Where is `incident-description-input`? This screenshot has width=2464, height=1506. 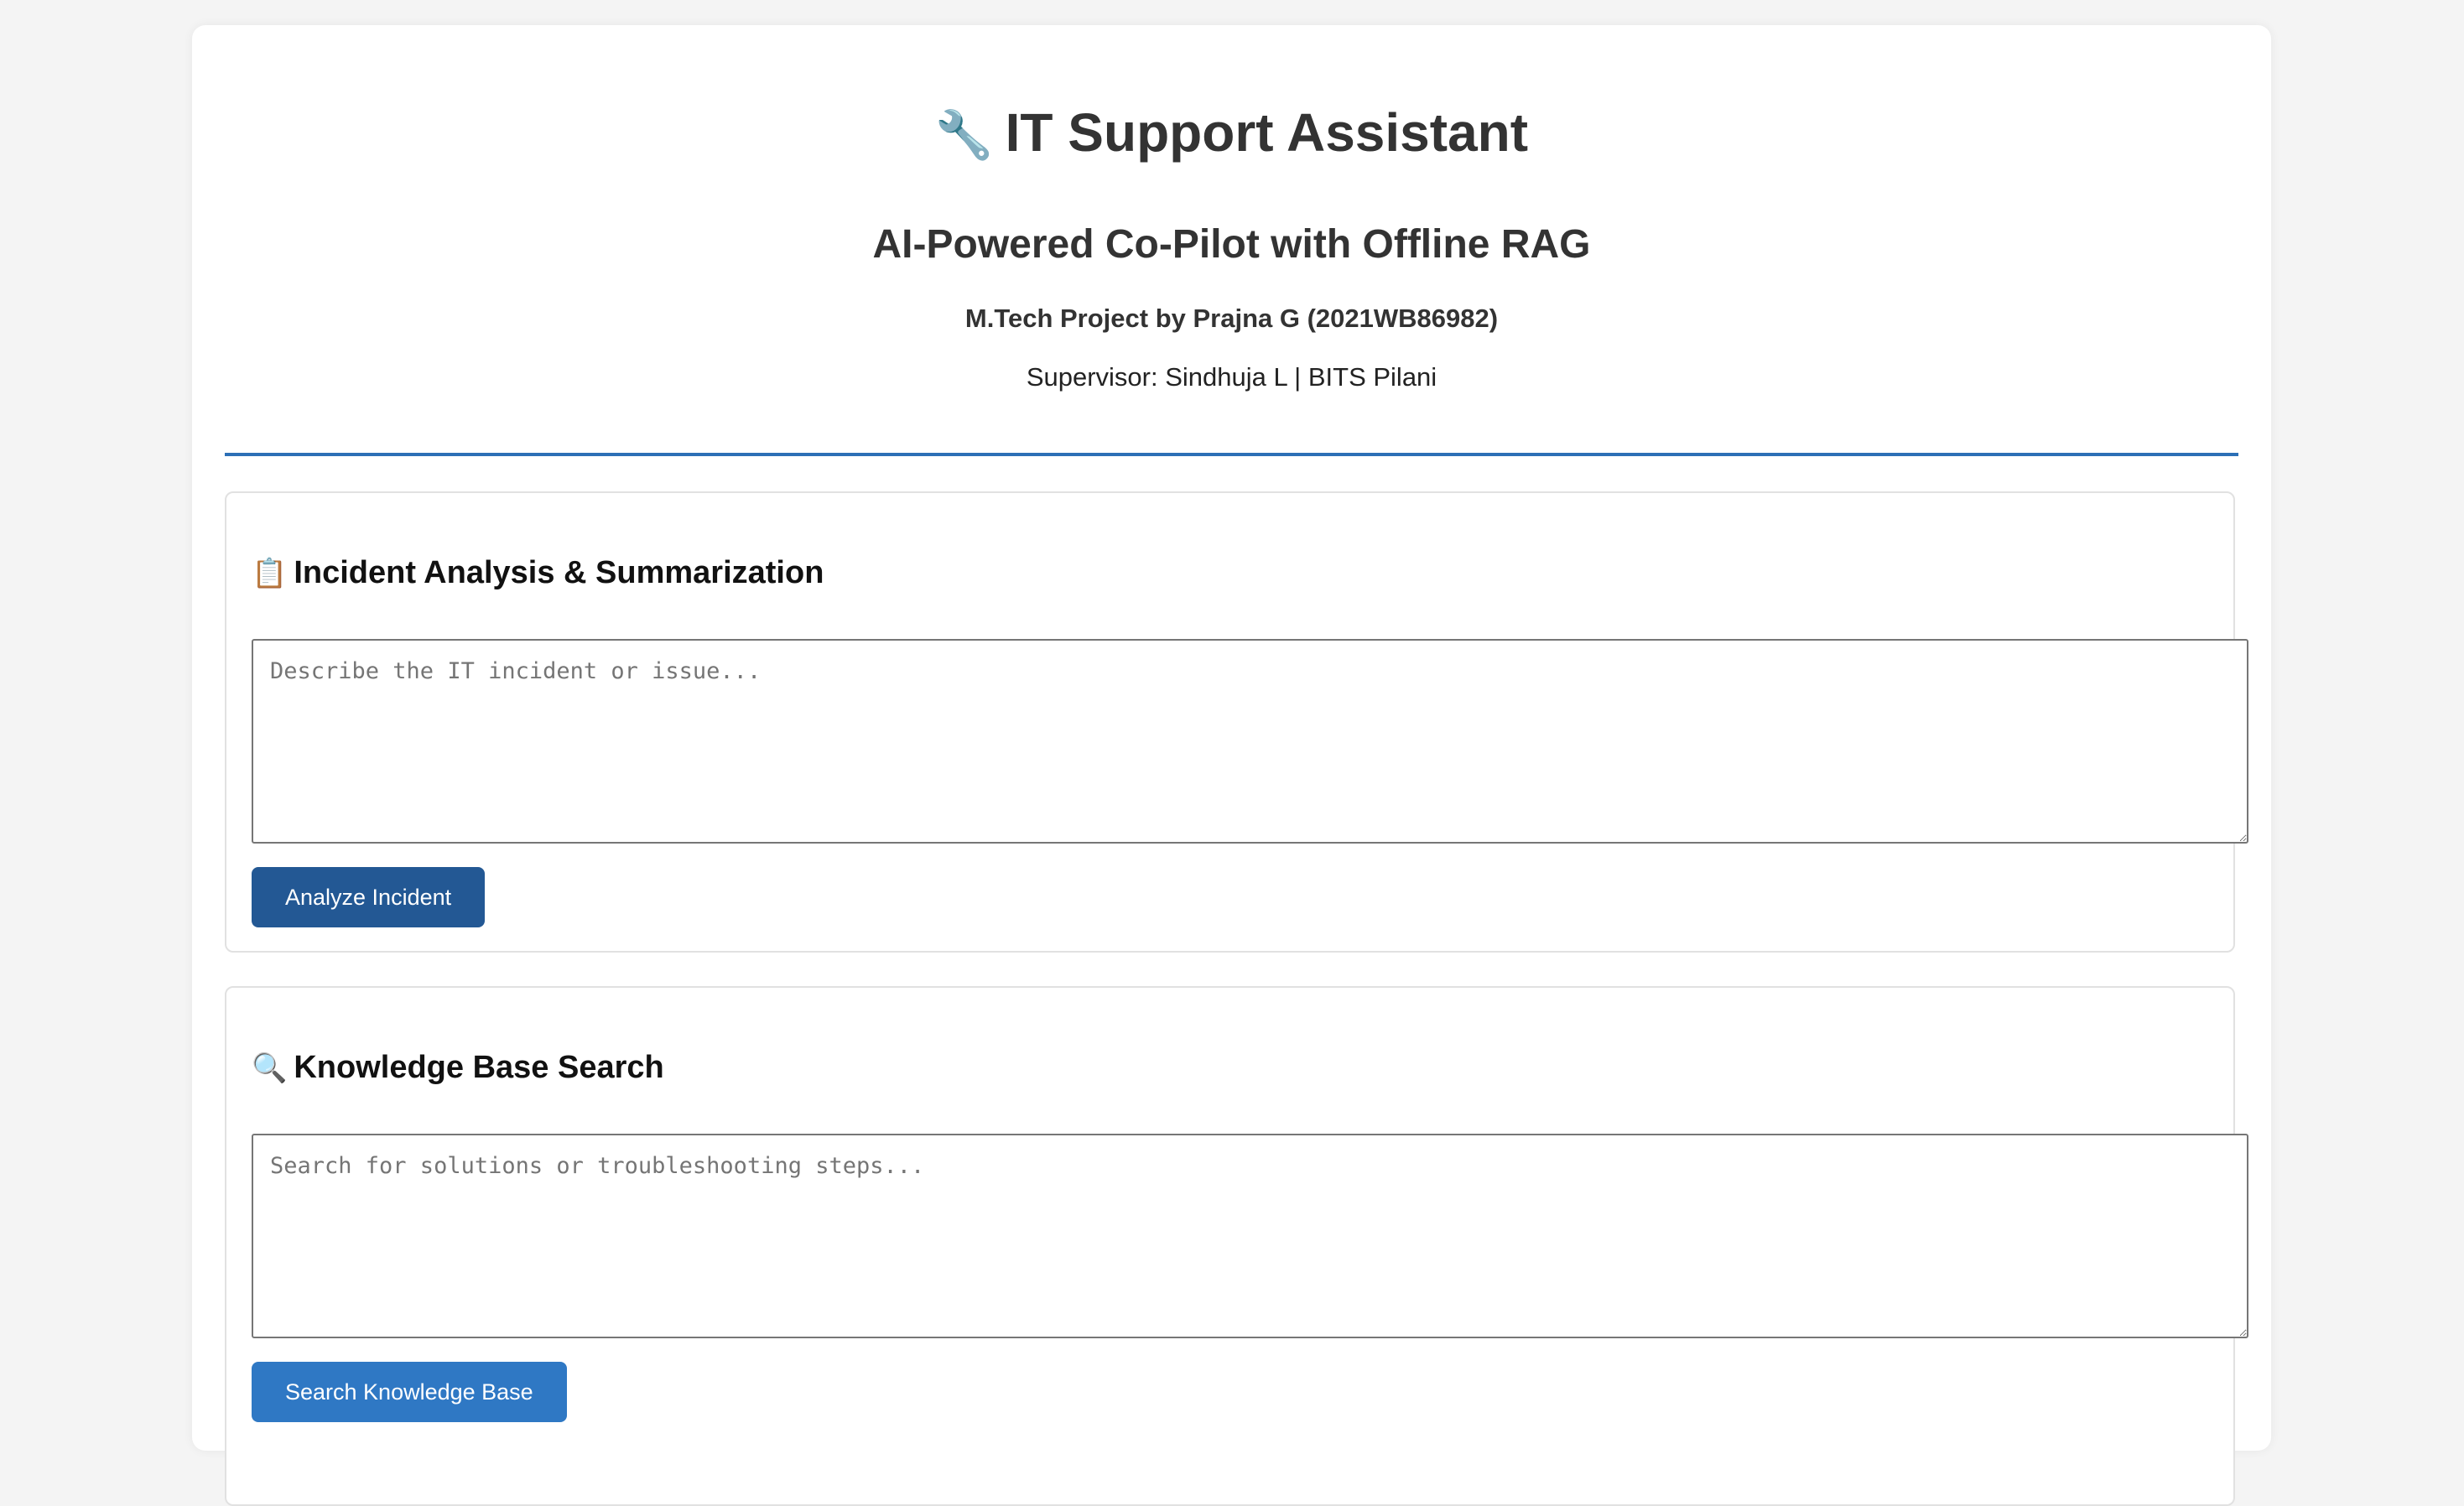
incident-description-input is located at coordinates (1250, 741).